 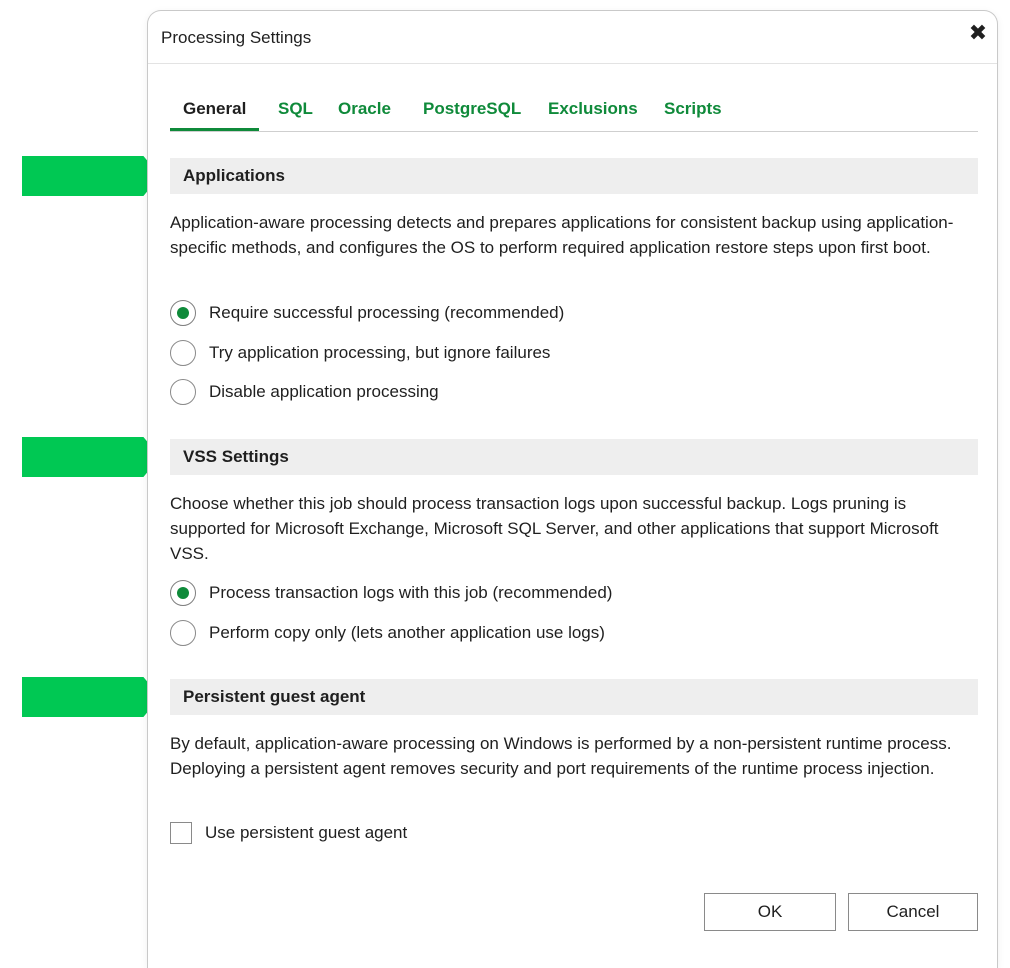 I want to click on close-icon: ✖, so click(x=978, y=33).